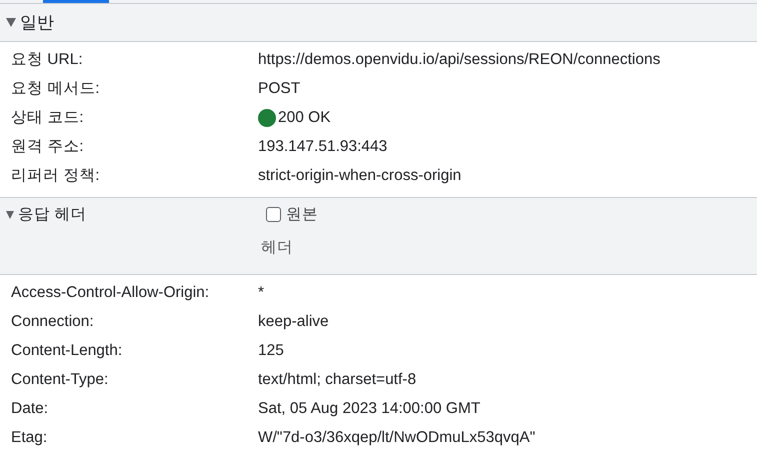 The height and width of the screenshot is (457, 757). Describe the element at coordinates (277, 248) in the screenshot. I see `column-label: 헤더` at that location.